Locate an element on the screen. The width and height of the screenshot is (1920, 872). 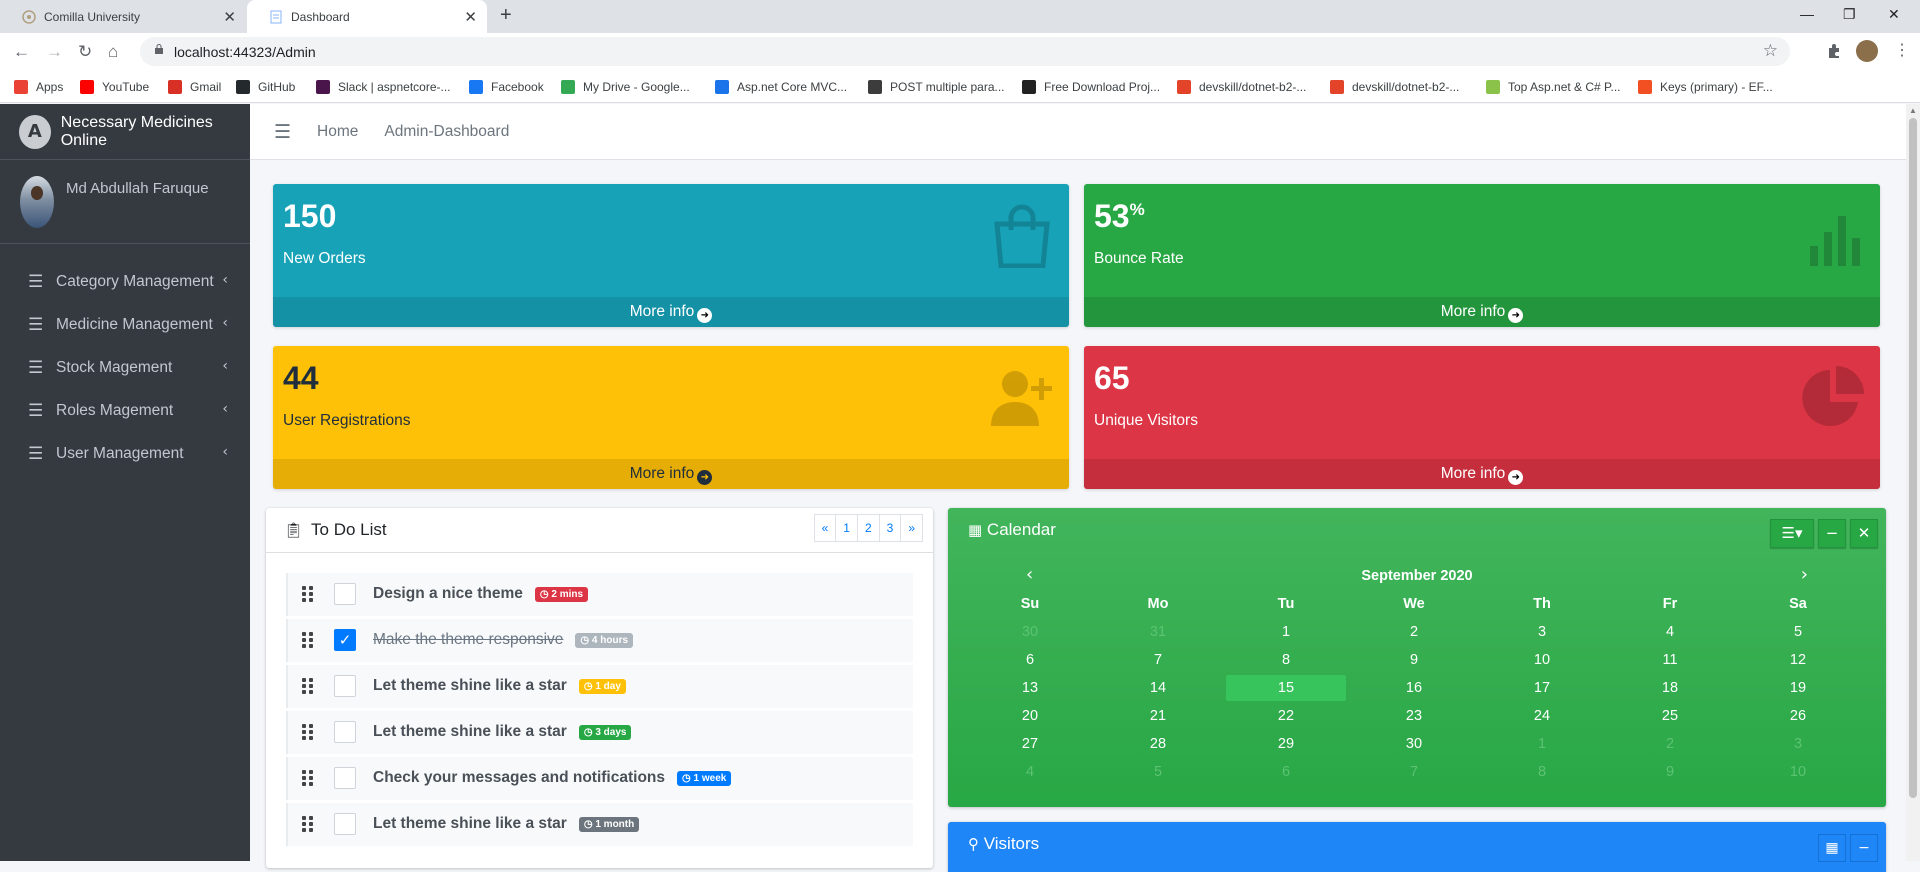
calendar-day: 16 is located at coordinates (1414, 688).